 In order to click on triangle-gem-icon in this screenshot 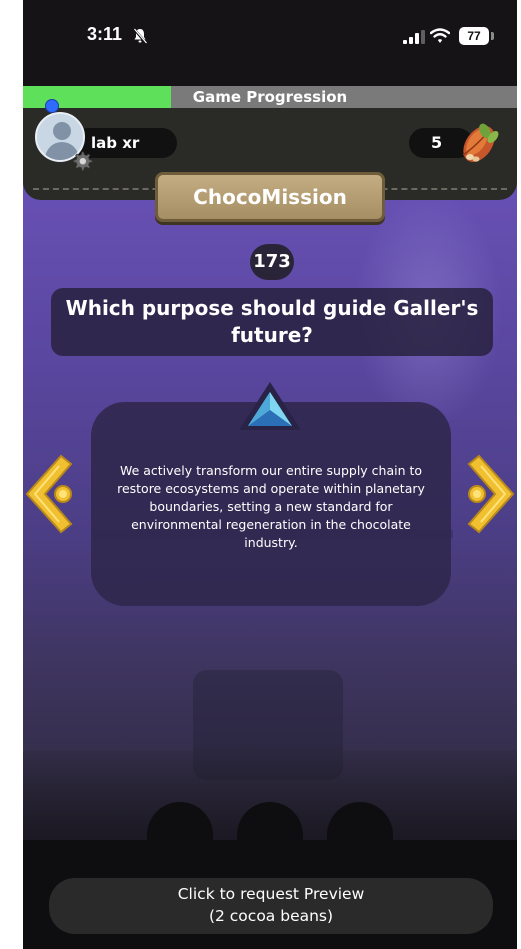, I will do `click(270, 406)`.